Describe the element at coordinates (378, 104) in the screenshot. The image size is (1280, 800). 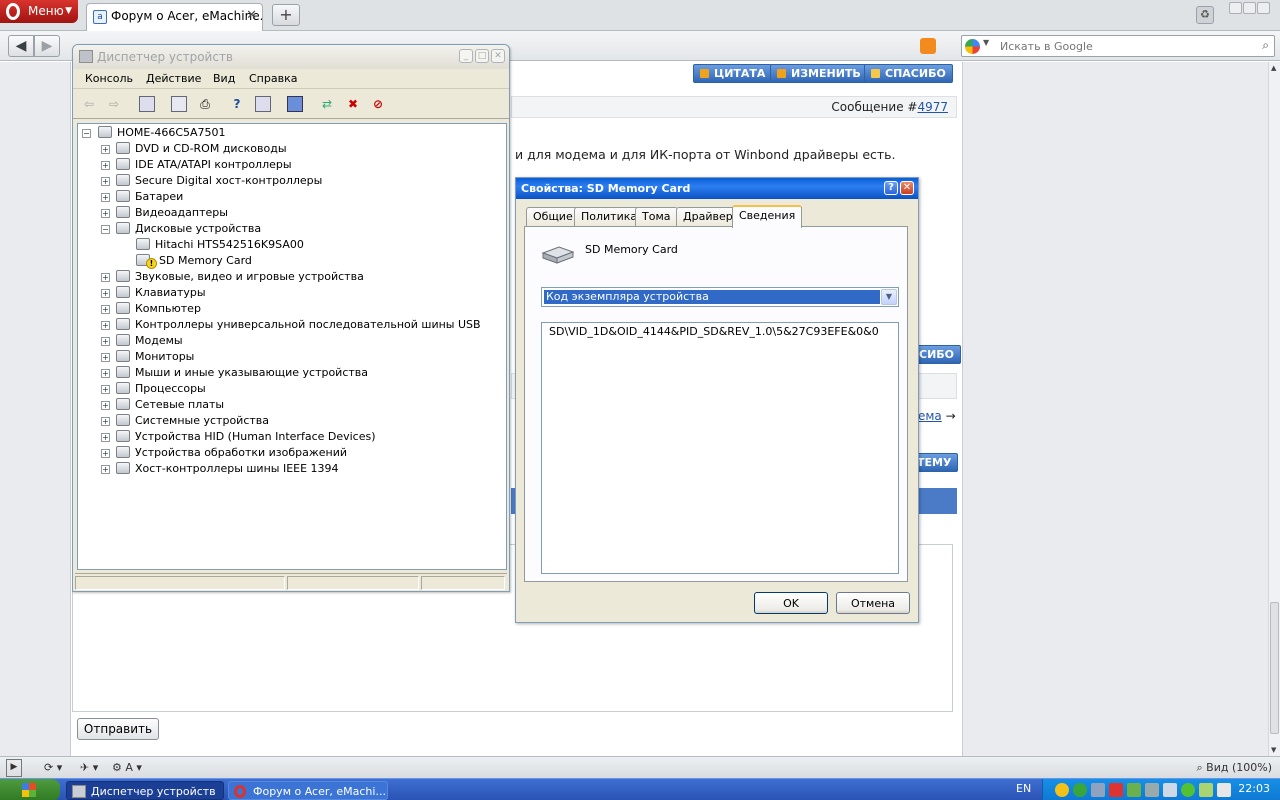
I see `uninstall-device-icon: ⊘` at that location.